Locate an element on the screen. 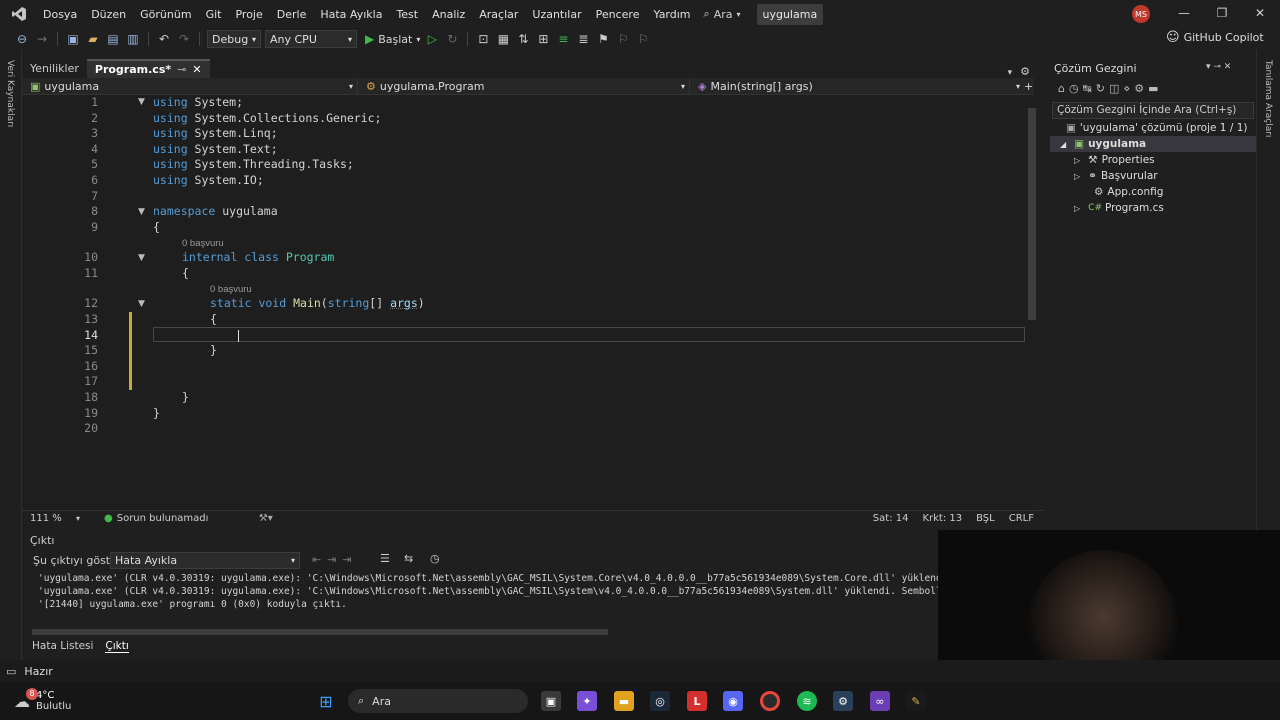  output-source-dropdown: Hata Ayıkla ▾ is located at coordinates (205, 560).